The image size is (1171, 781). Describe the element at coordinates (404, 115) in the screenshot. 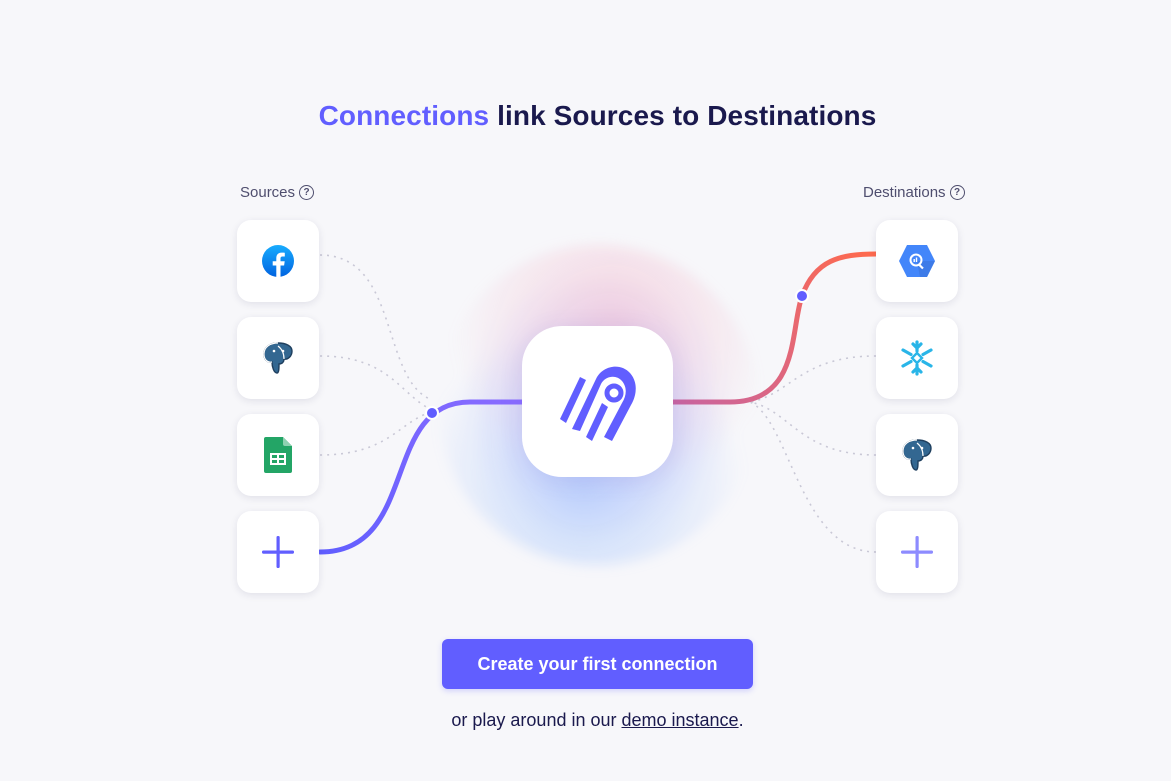

I see `page-title-accent: Connections` at that location.